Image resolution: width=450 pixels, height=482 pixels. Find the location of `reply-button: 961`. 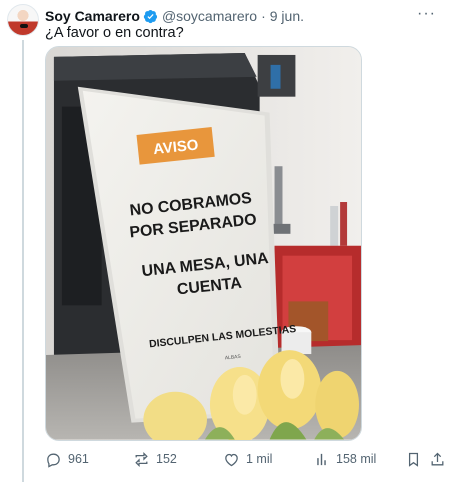

reply-button: 961 is located at coordinates (67, 459).